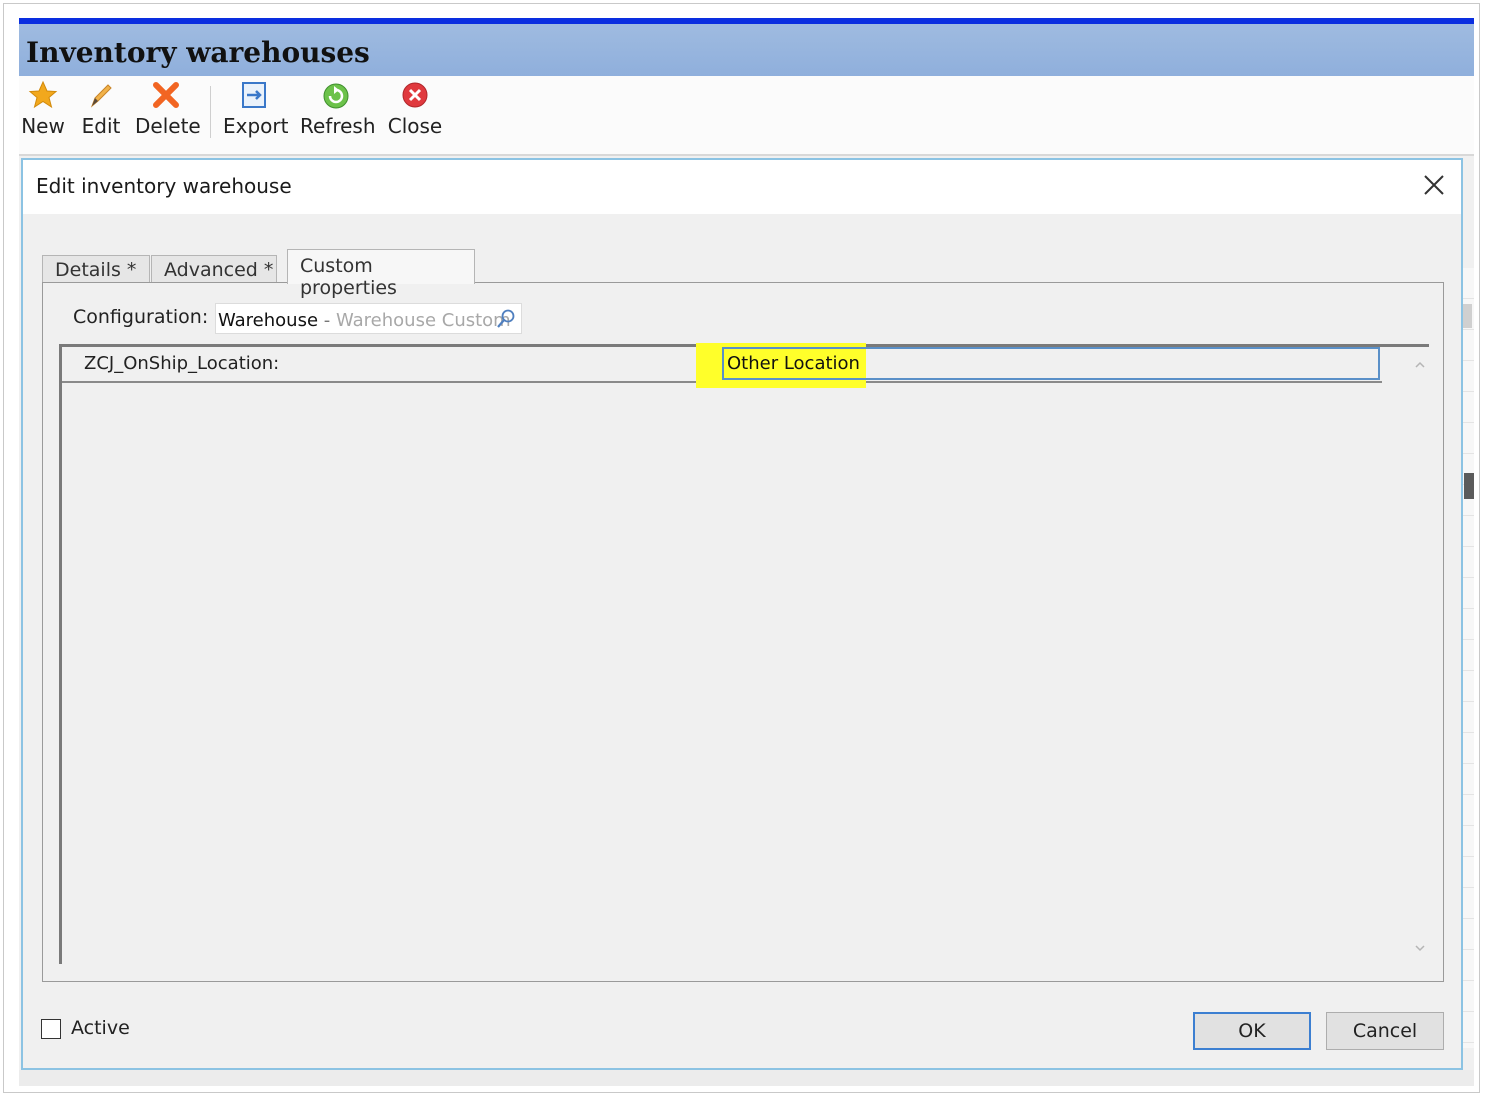  Describe the element at coordinates (43, 112) in the screenshot. I see `new-button: New` at that location.